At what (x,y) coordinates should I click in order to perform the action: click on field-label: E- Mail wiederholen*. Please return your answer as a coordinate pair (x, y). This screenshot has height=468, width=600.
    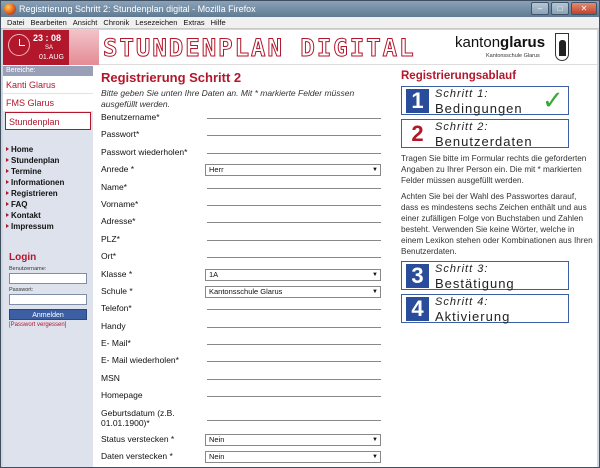
    Looking at the image, I should click on (140, 360).